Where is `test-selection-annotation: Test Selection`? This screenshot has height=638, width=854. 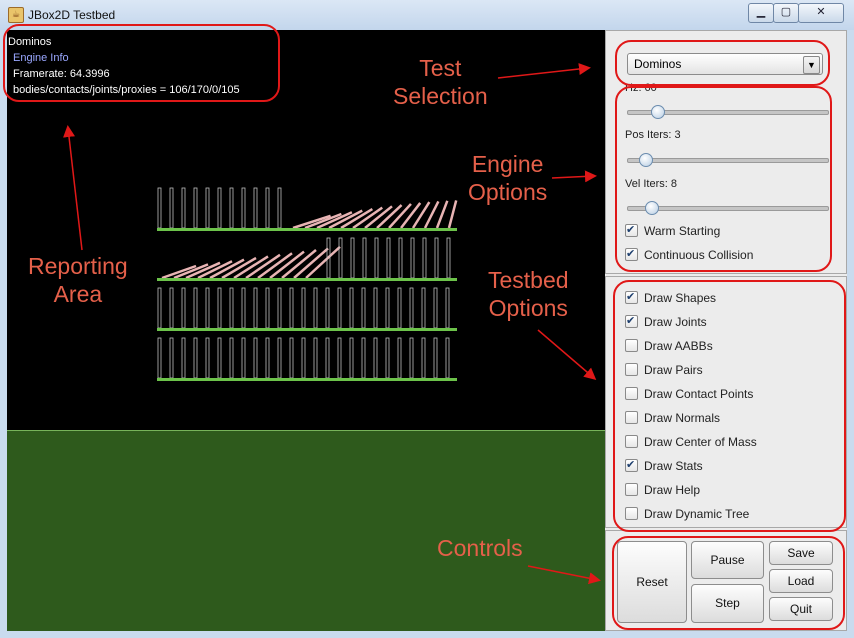
test-selection-annotation: Test Selection is located at coordinates (440, 82).